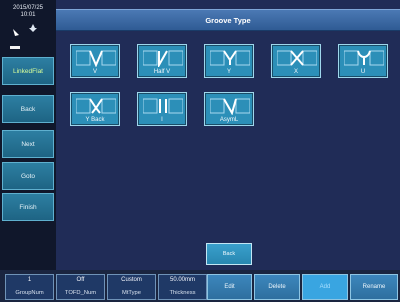  I want to click on signal-icon, so click(33, 28).